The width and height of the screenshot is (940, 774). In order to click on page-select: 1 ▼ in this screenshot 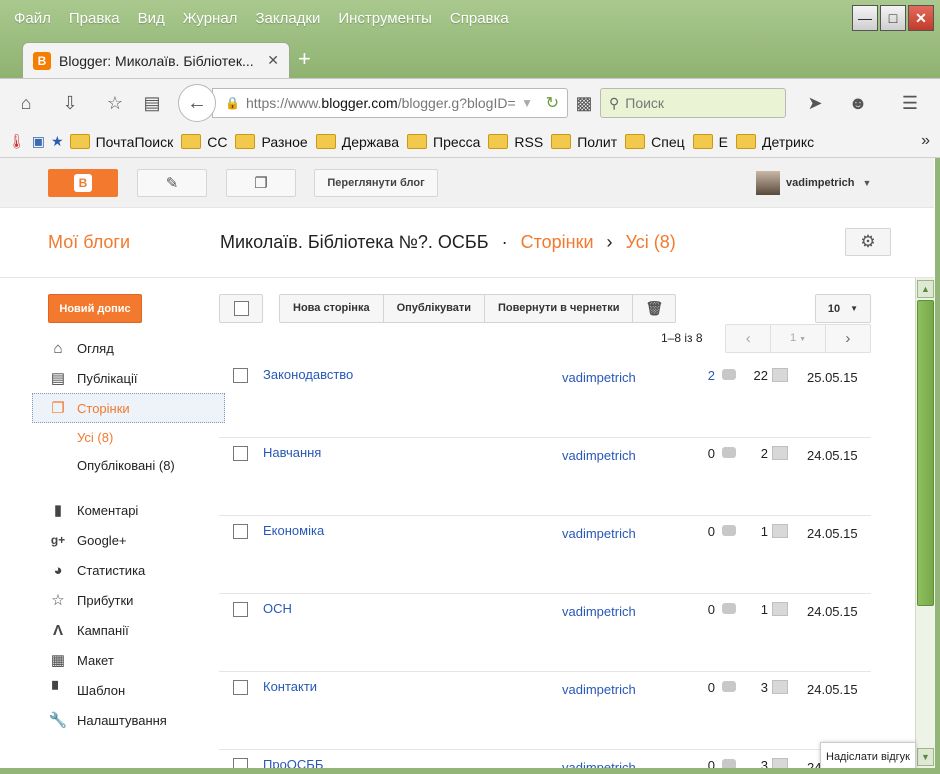, I will do `click(798, 338)`.